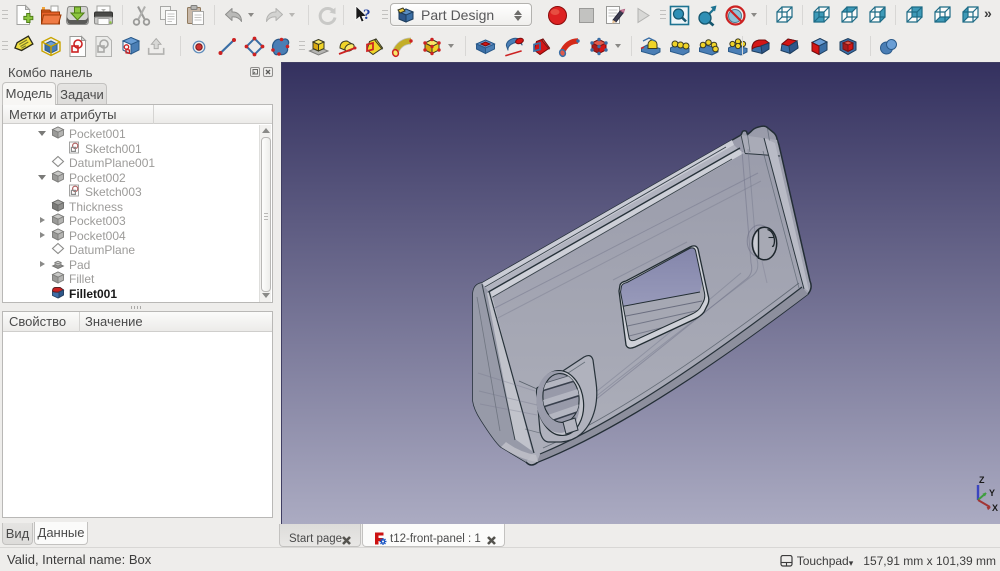  What do you see at coordinates (995, 508) in the screenshot?
I see `svg-text: X` at bounding box center [995, 508].